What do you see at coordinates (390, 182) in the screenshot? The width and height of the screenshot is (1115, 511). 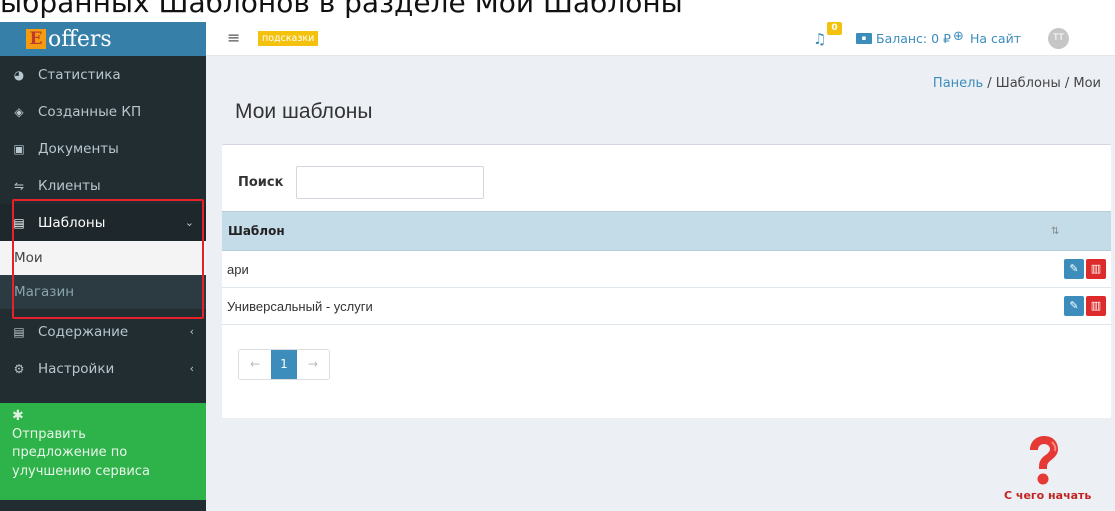 I see `search-input` at bounding box center [390, 182].